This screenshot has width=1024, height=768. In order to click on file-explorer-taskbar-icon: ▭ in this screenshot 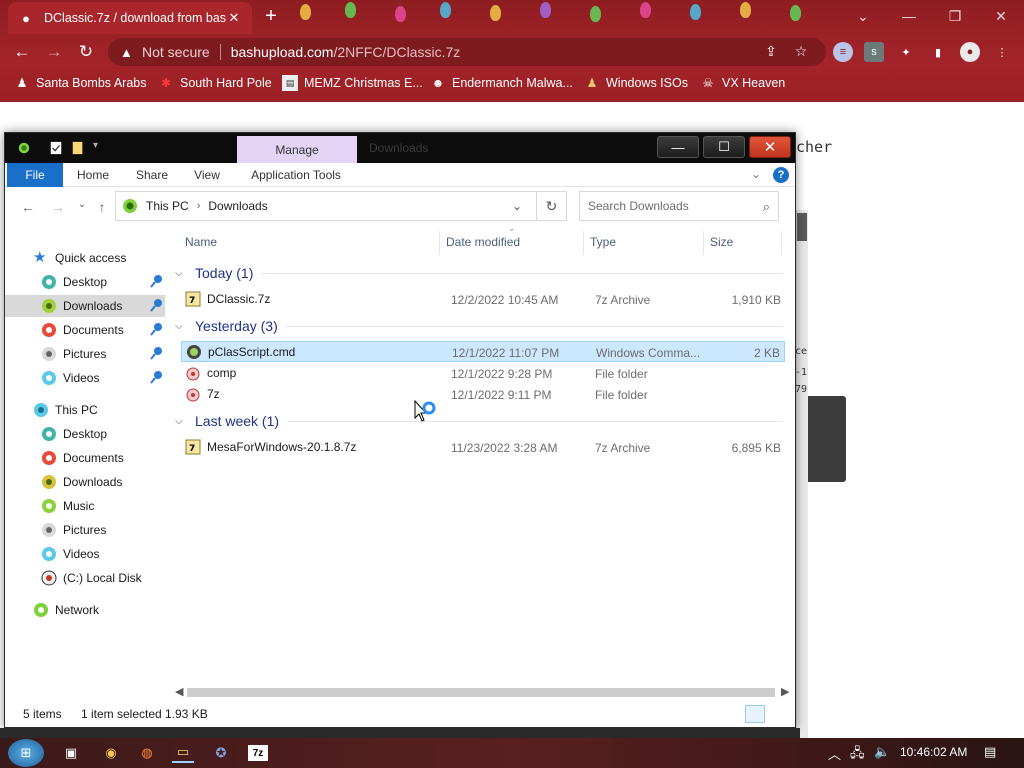, I will do `click(183, 753)`.